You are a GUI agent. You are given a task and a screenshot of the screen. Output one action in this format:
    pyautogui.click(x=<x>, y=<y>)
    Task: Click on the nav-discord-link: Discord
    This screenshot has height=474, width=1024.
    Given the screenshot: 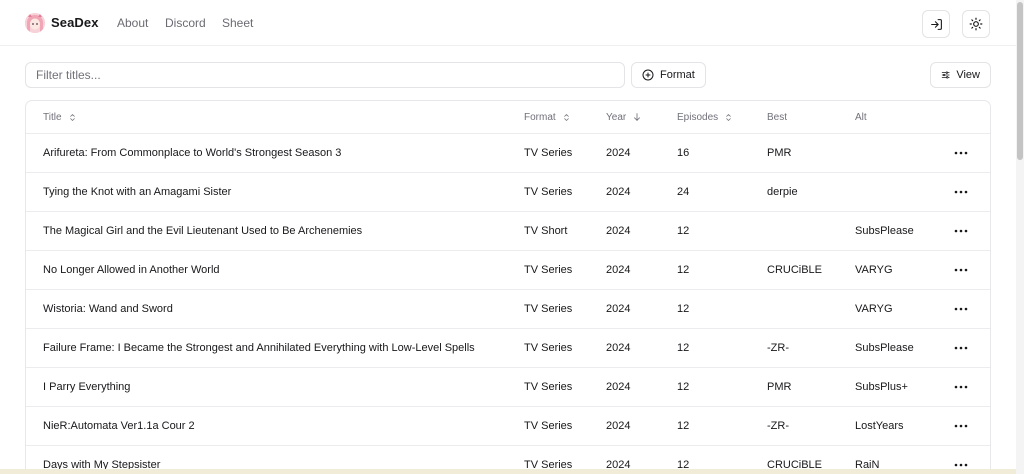 What is the action you would take?
    pyautogui.click(x=185, y=23)
    